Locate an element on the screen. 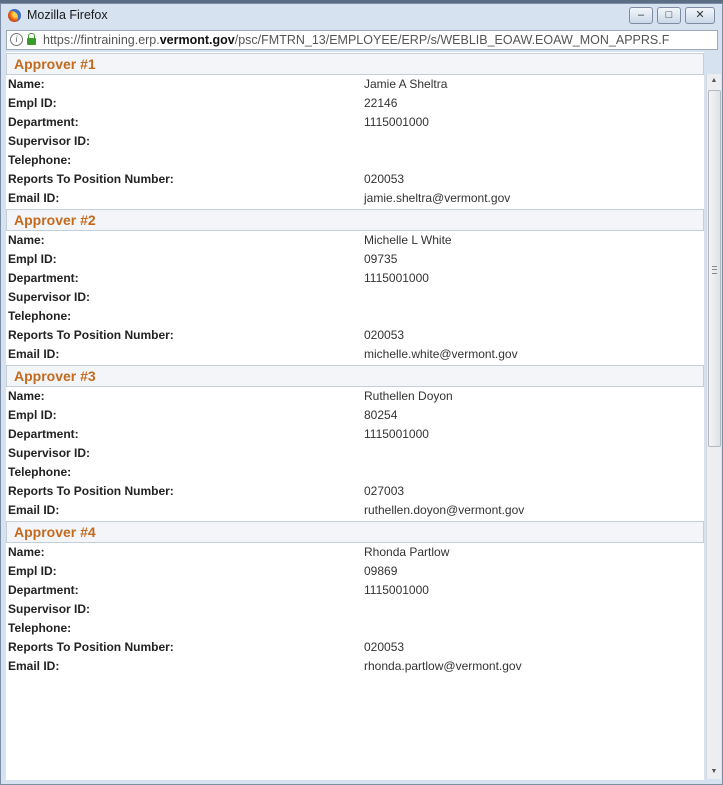  firefox-icon is located at coordinates (14, 15).